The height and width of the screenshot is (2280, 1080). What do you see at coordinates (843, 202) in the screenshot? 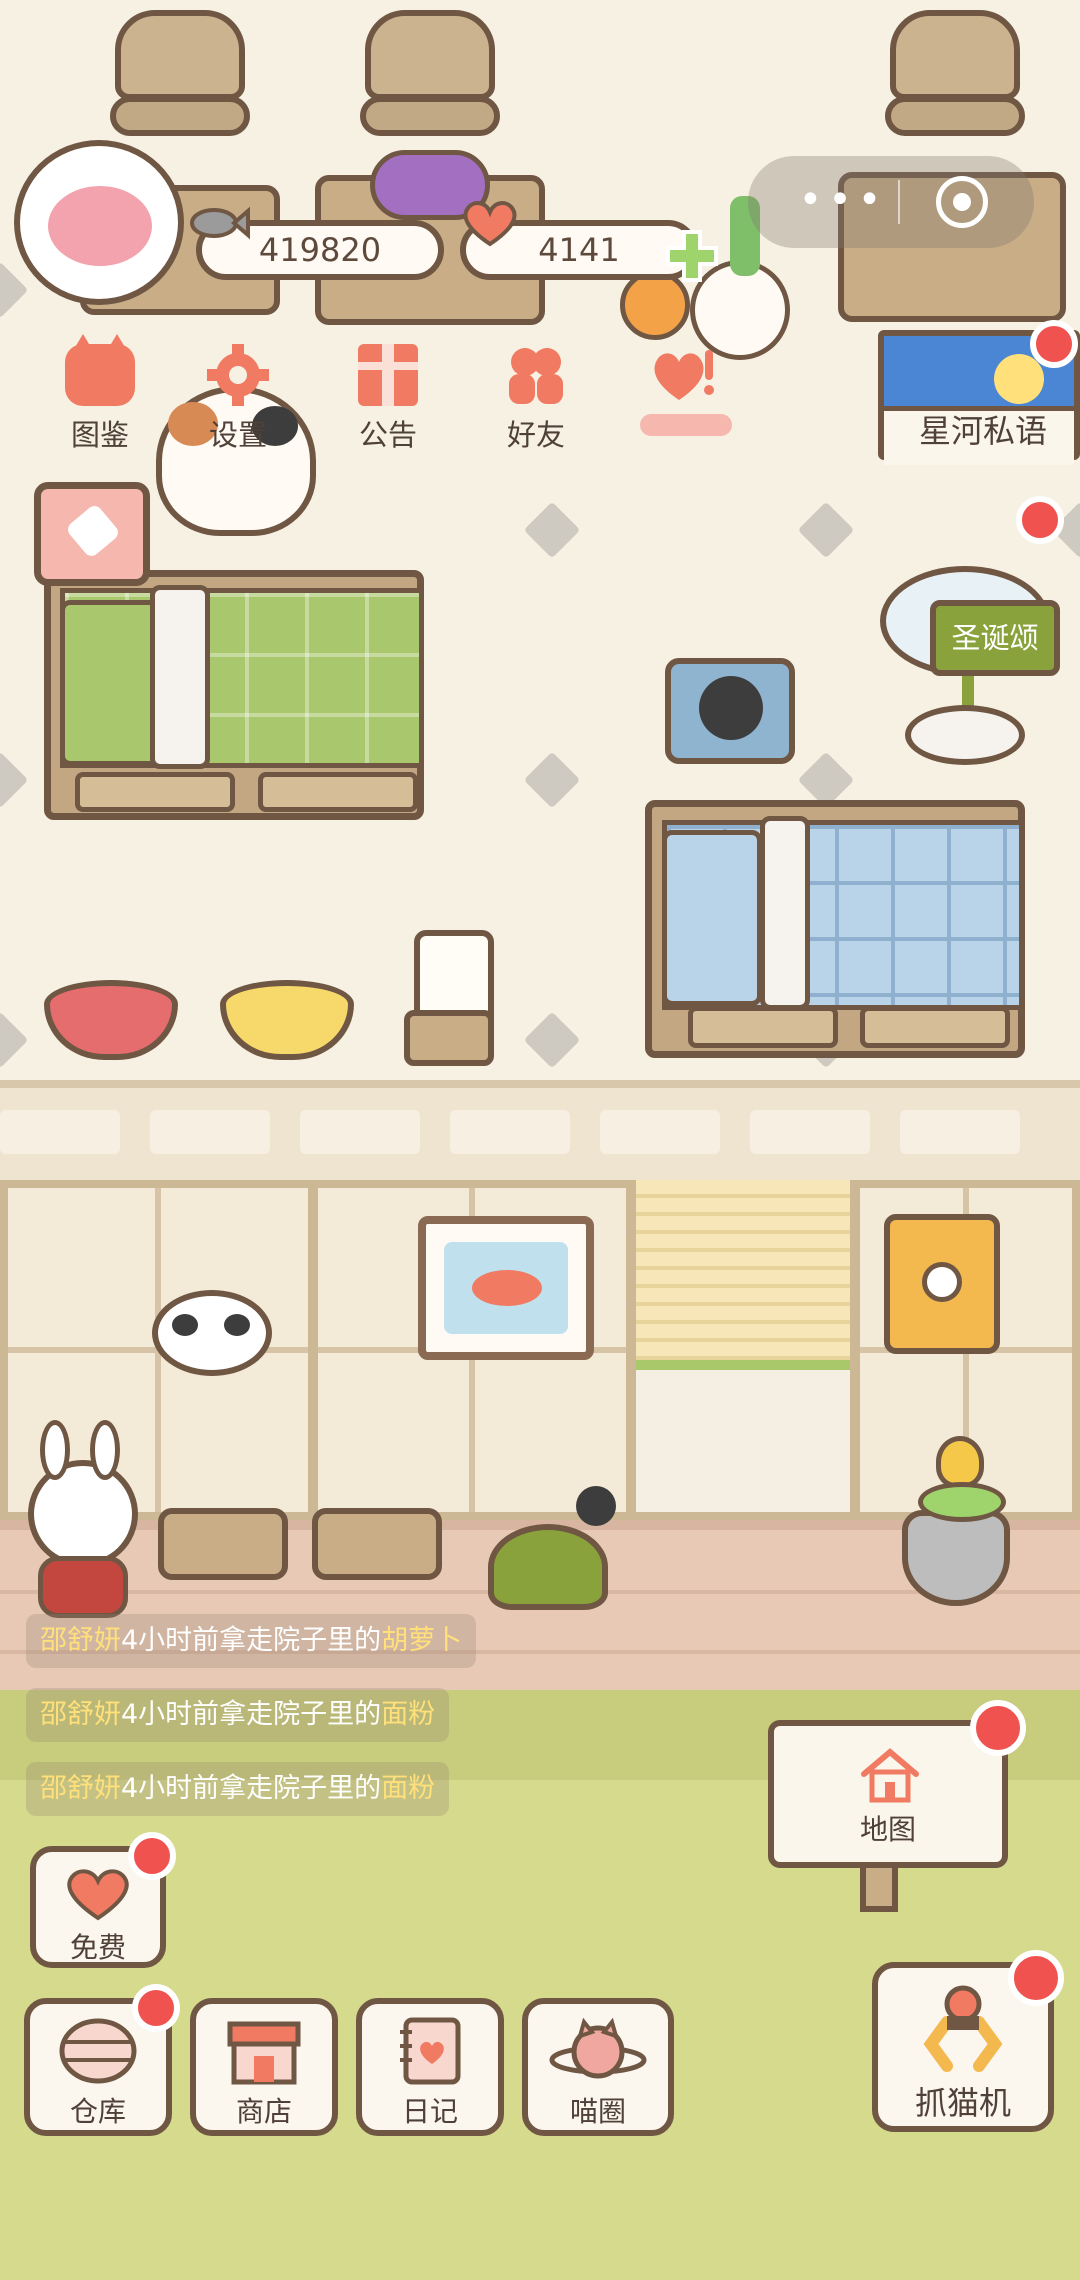
I see `more-dots-icon: •••` at bounding box center [843, 202].